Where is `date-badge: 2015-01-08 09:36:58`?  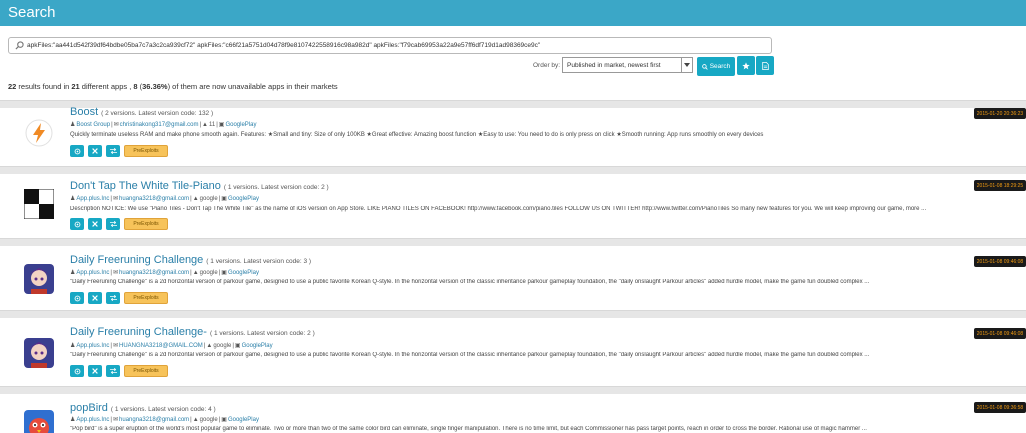
date-badge: 2015-01-08 09:36:58 is located at coordinates (1000, 407).